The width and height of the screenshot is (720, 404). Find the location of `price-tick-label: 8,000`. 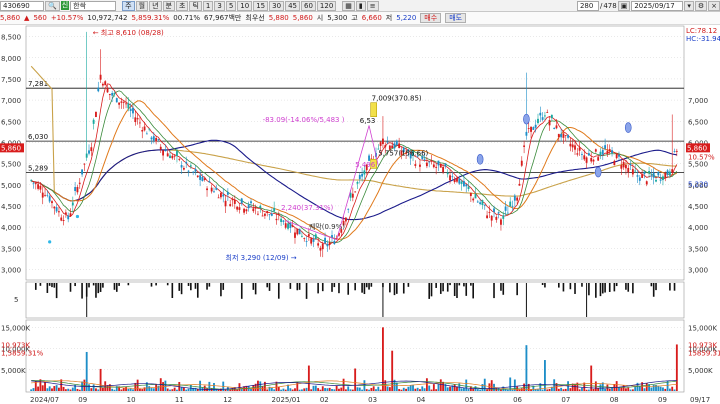

price-tick-label: 8,000 is located at coordinates (11, 59).